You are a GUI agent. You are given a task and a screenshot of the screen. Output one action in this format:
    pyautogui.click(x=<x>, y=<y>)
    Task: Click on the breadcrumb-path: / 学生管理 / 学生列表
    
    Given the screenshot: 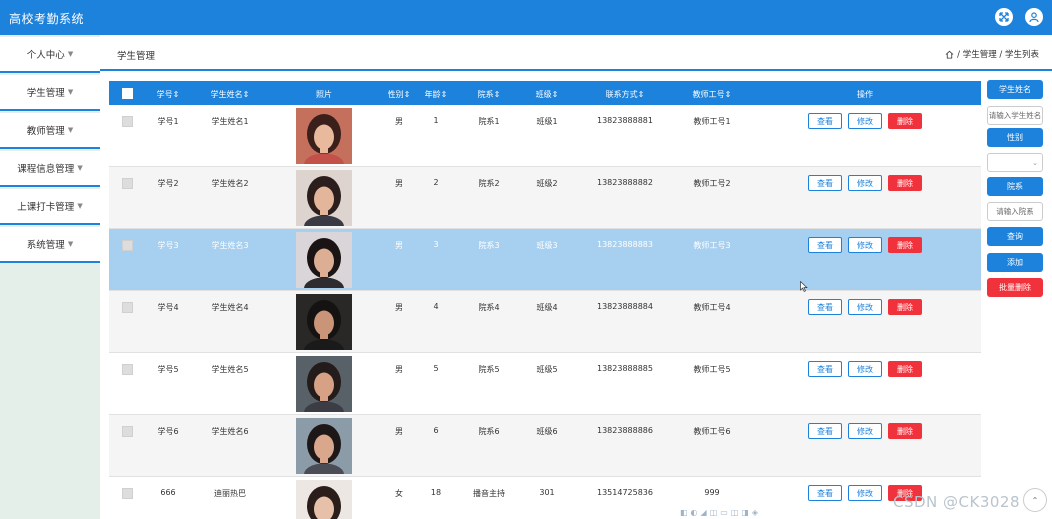 What is the action you would take?
    pyautogui.click(x=998, y=55)
    